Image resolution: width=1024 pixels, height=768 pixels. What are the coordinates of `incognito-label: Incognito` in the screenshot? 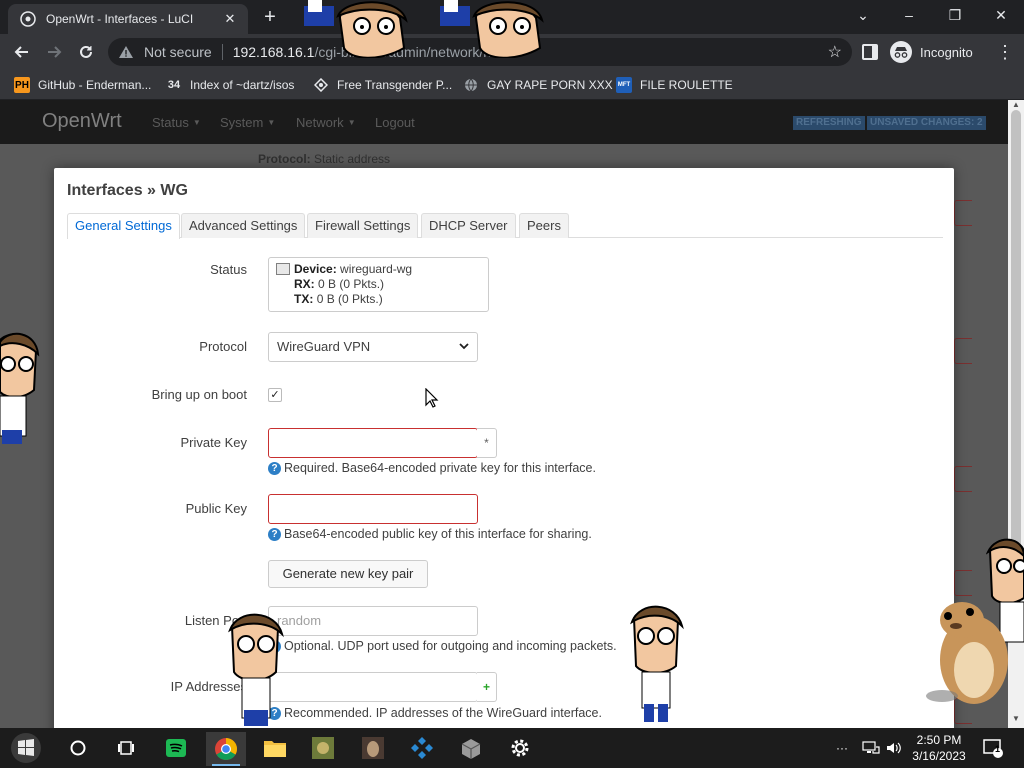 It's located at (946, 52).